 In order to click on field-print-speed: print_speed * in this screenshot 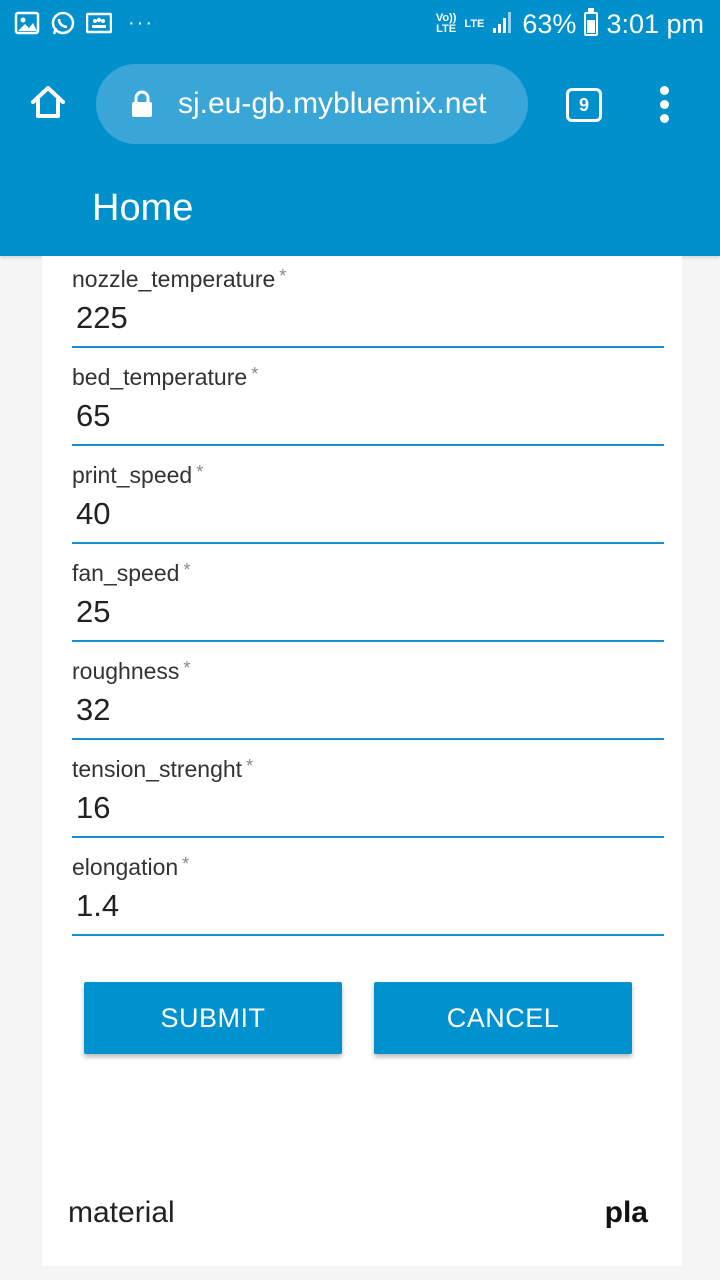, I will do `click(368, 498)`.